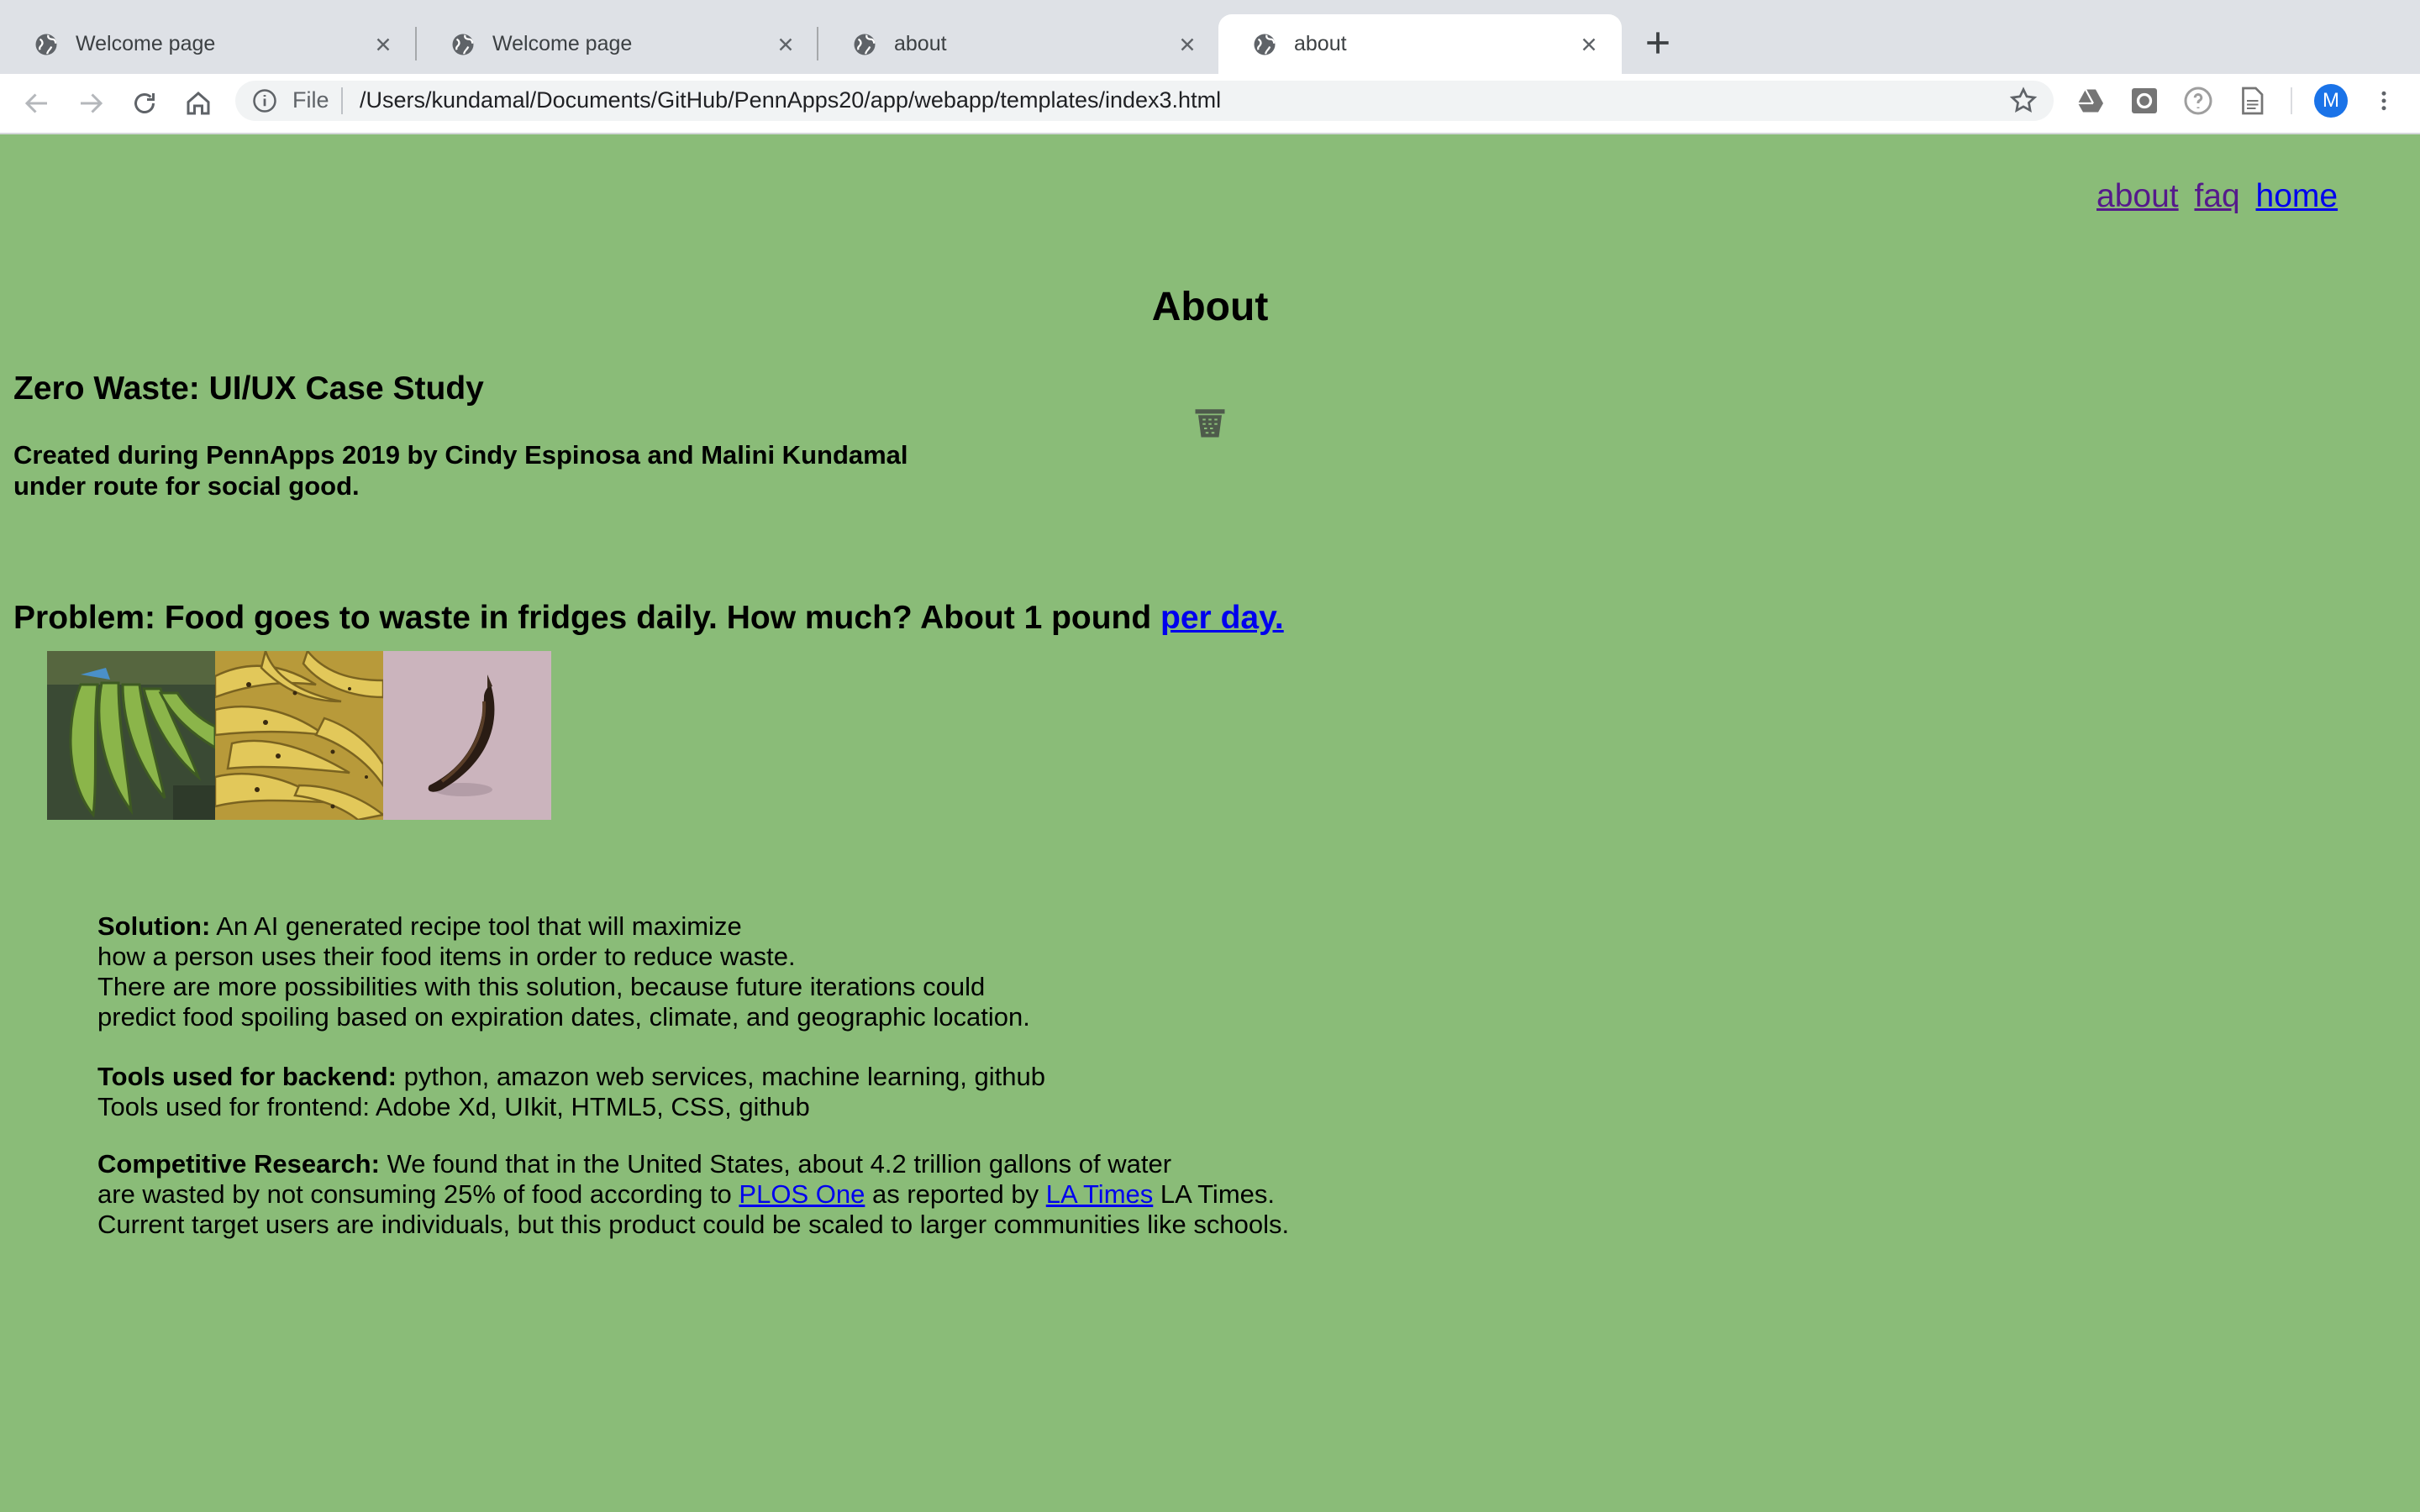 The height and width of the screenshot is (1512, 2420). Describe the element at coordinates (2291, 100) in the screenshot. I see `toolbar-divider` at that location.